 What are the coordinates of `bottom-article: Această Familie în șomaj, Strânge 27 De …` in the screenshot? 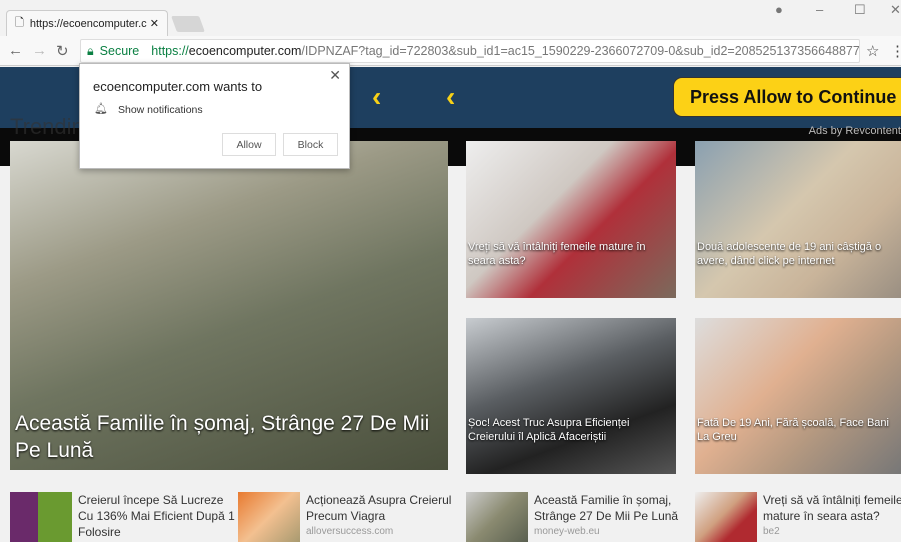 It's located at (580, 517).